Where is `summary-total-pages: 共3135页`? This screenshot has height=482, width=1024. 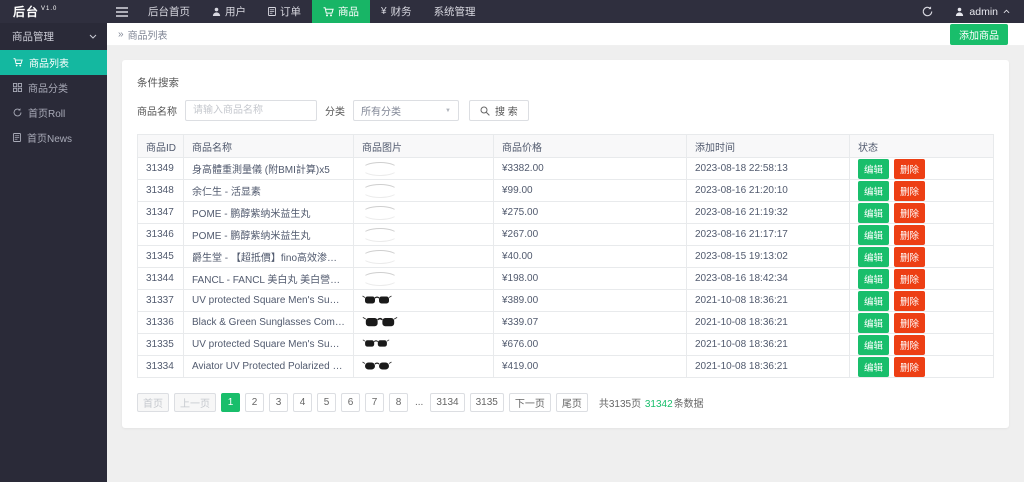 summary-total-pages: 共3135页 is located at coordinates (620, 404).